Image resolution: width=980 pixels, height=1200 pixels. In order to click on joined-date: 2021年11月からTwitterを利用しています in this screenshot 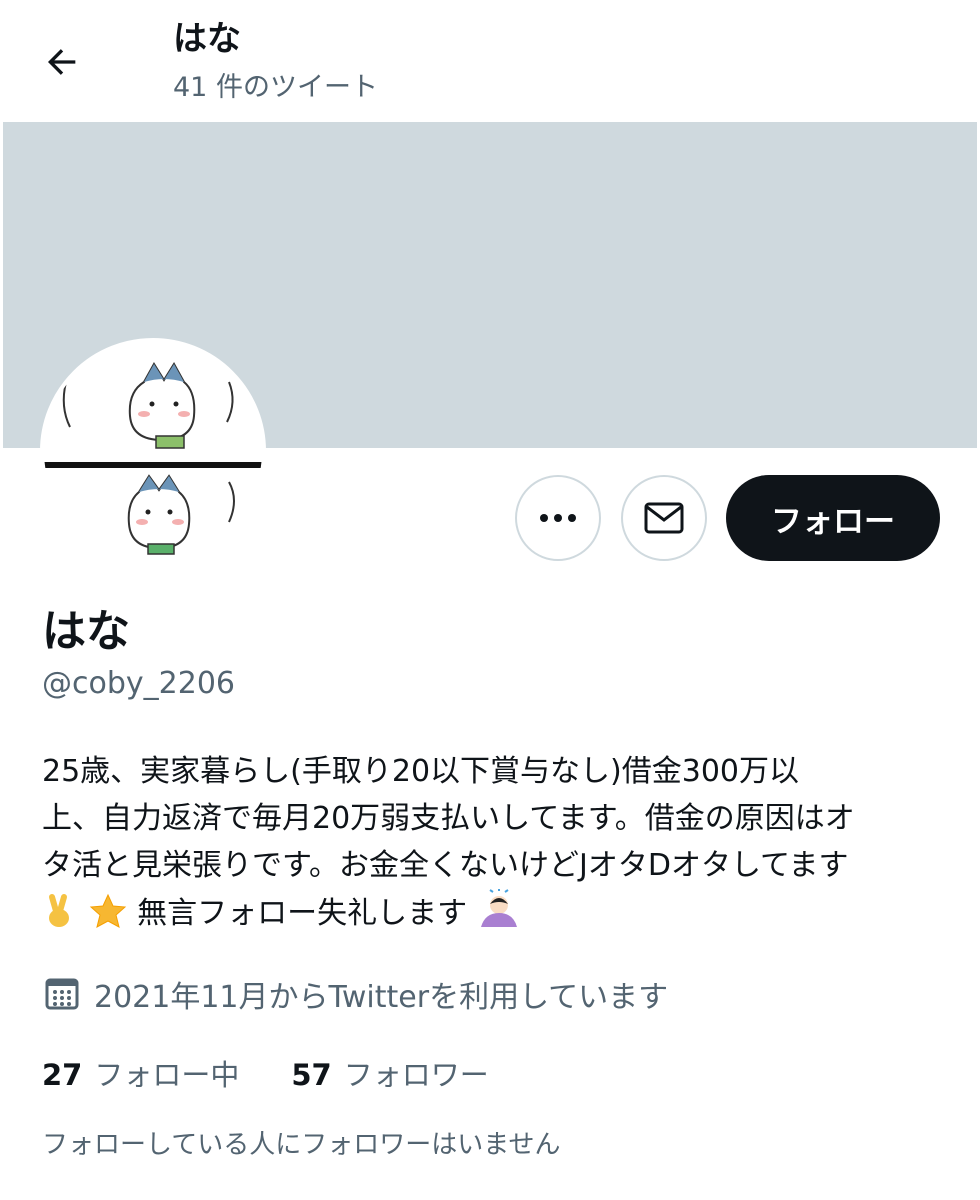, I will do `click(356, 994)`.